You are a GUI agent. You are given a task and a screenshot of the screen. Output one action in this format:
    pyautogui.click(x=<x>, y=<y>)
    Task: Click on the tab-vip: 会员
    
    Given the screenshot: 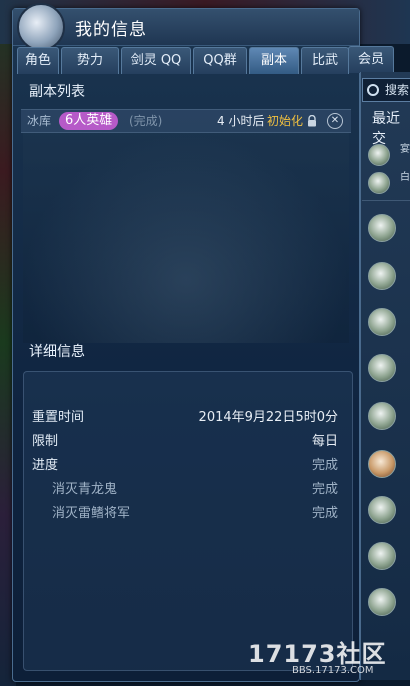 What is the action you would take?
    pyautogui.click(x=371, y=59)
    